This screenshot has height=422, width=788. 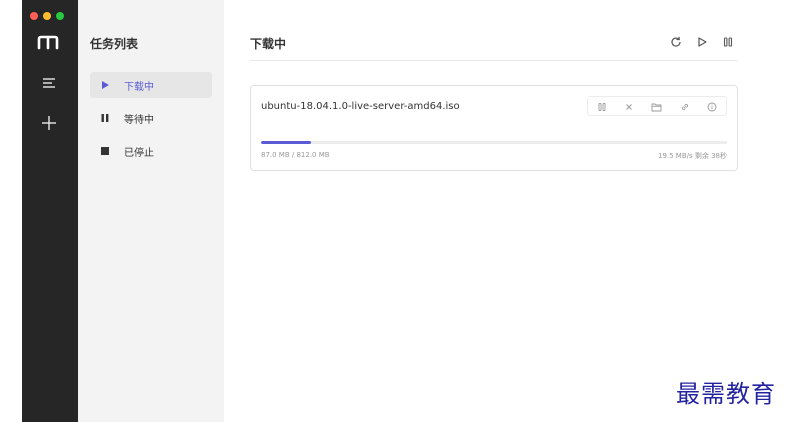 I want to click on task-size-progress: 87.0 MB / 812.0 MB, so click(x=295, y=155).